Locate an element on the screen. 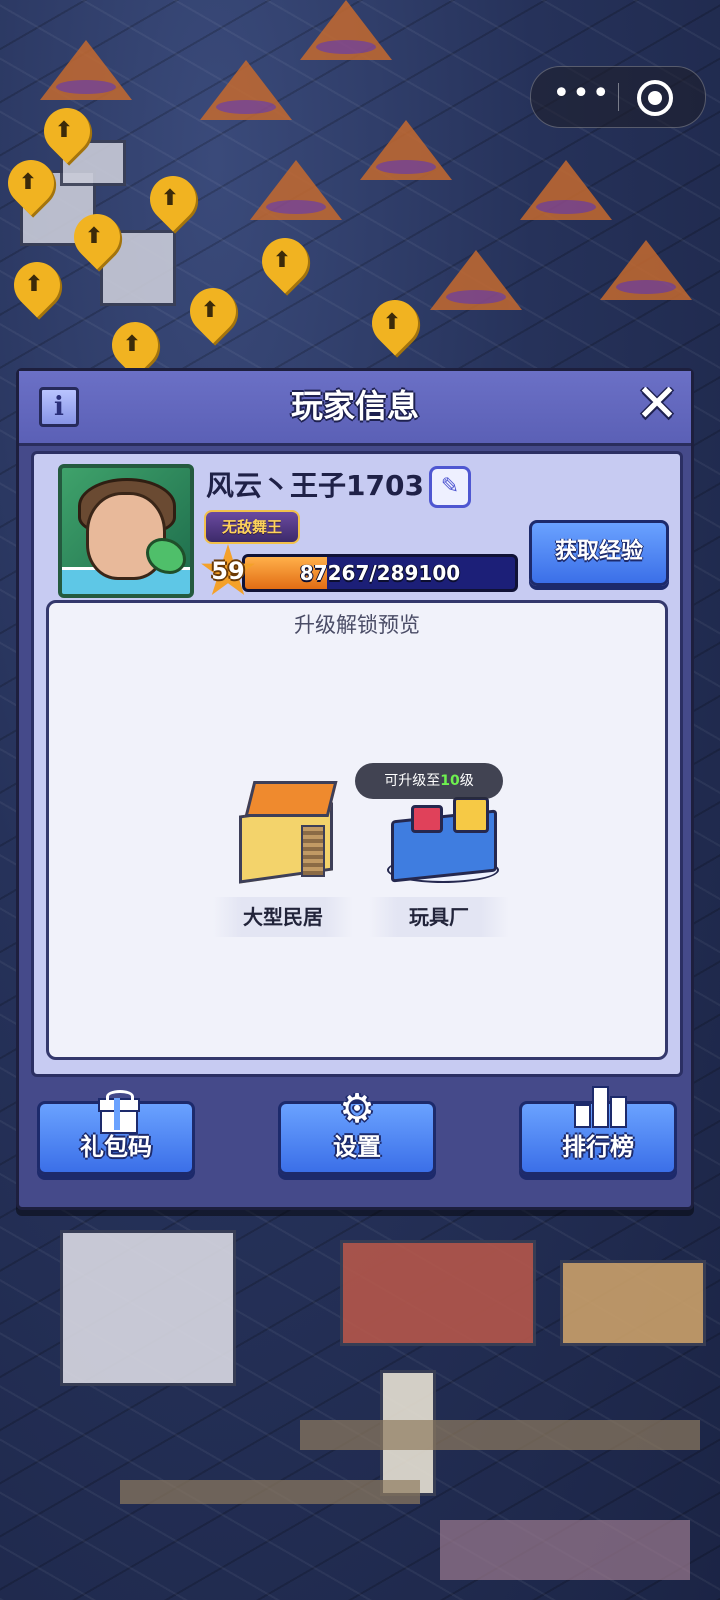 The image size is (720, 1600). settings-label: 设置 is located at coordinates (357, 1147).